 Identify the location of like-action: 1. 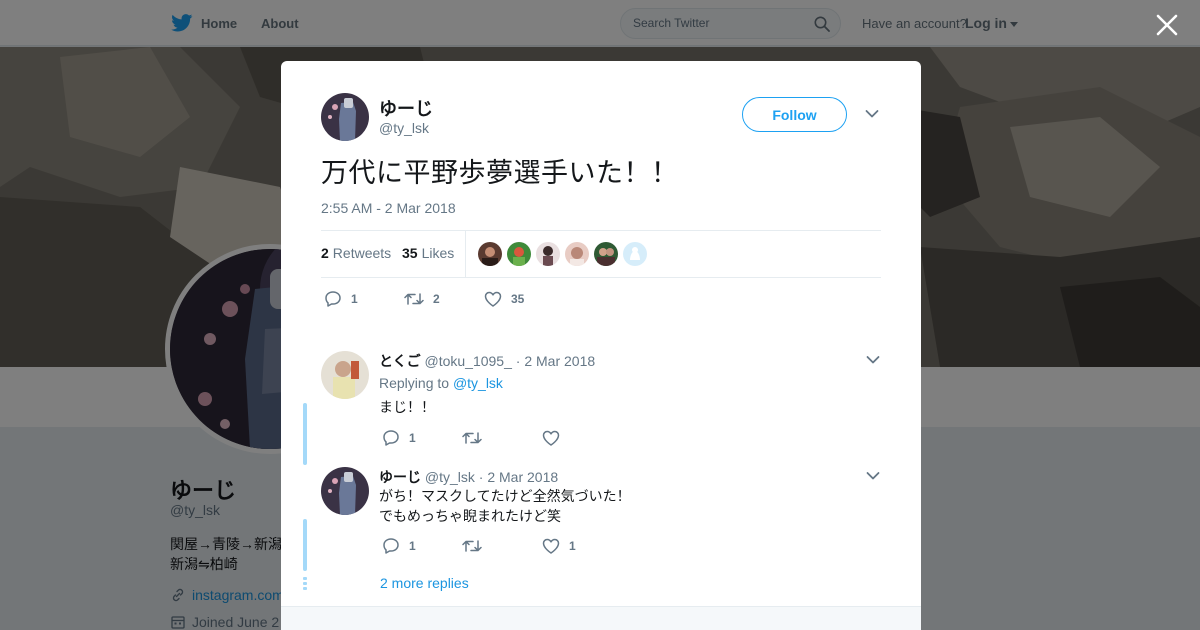
(559, 546).